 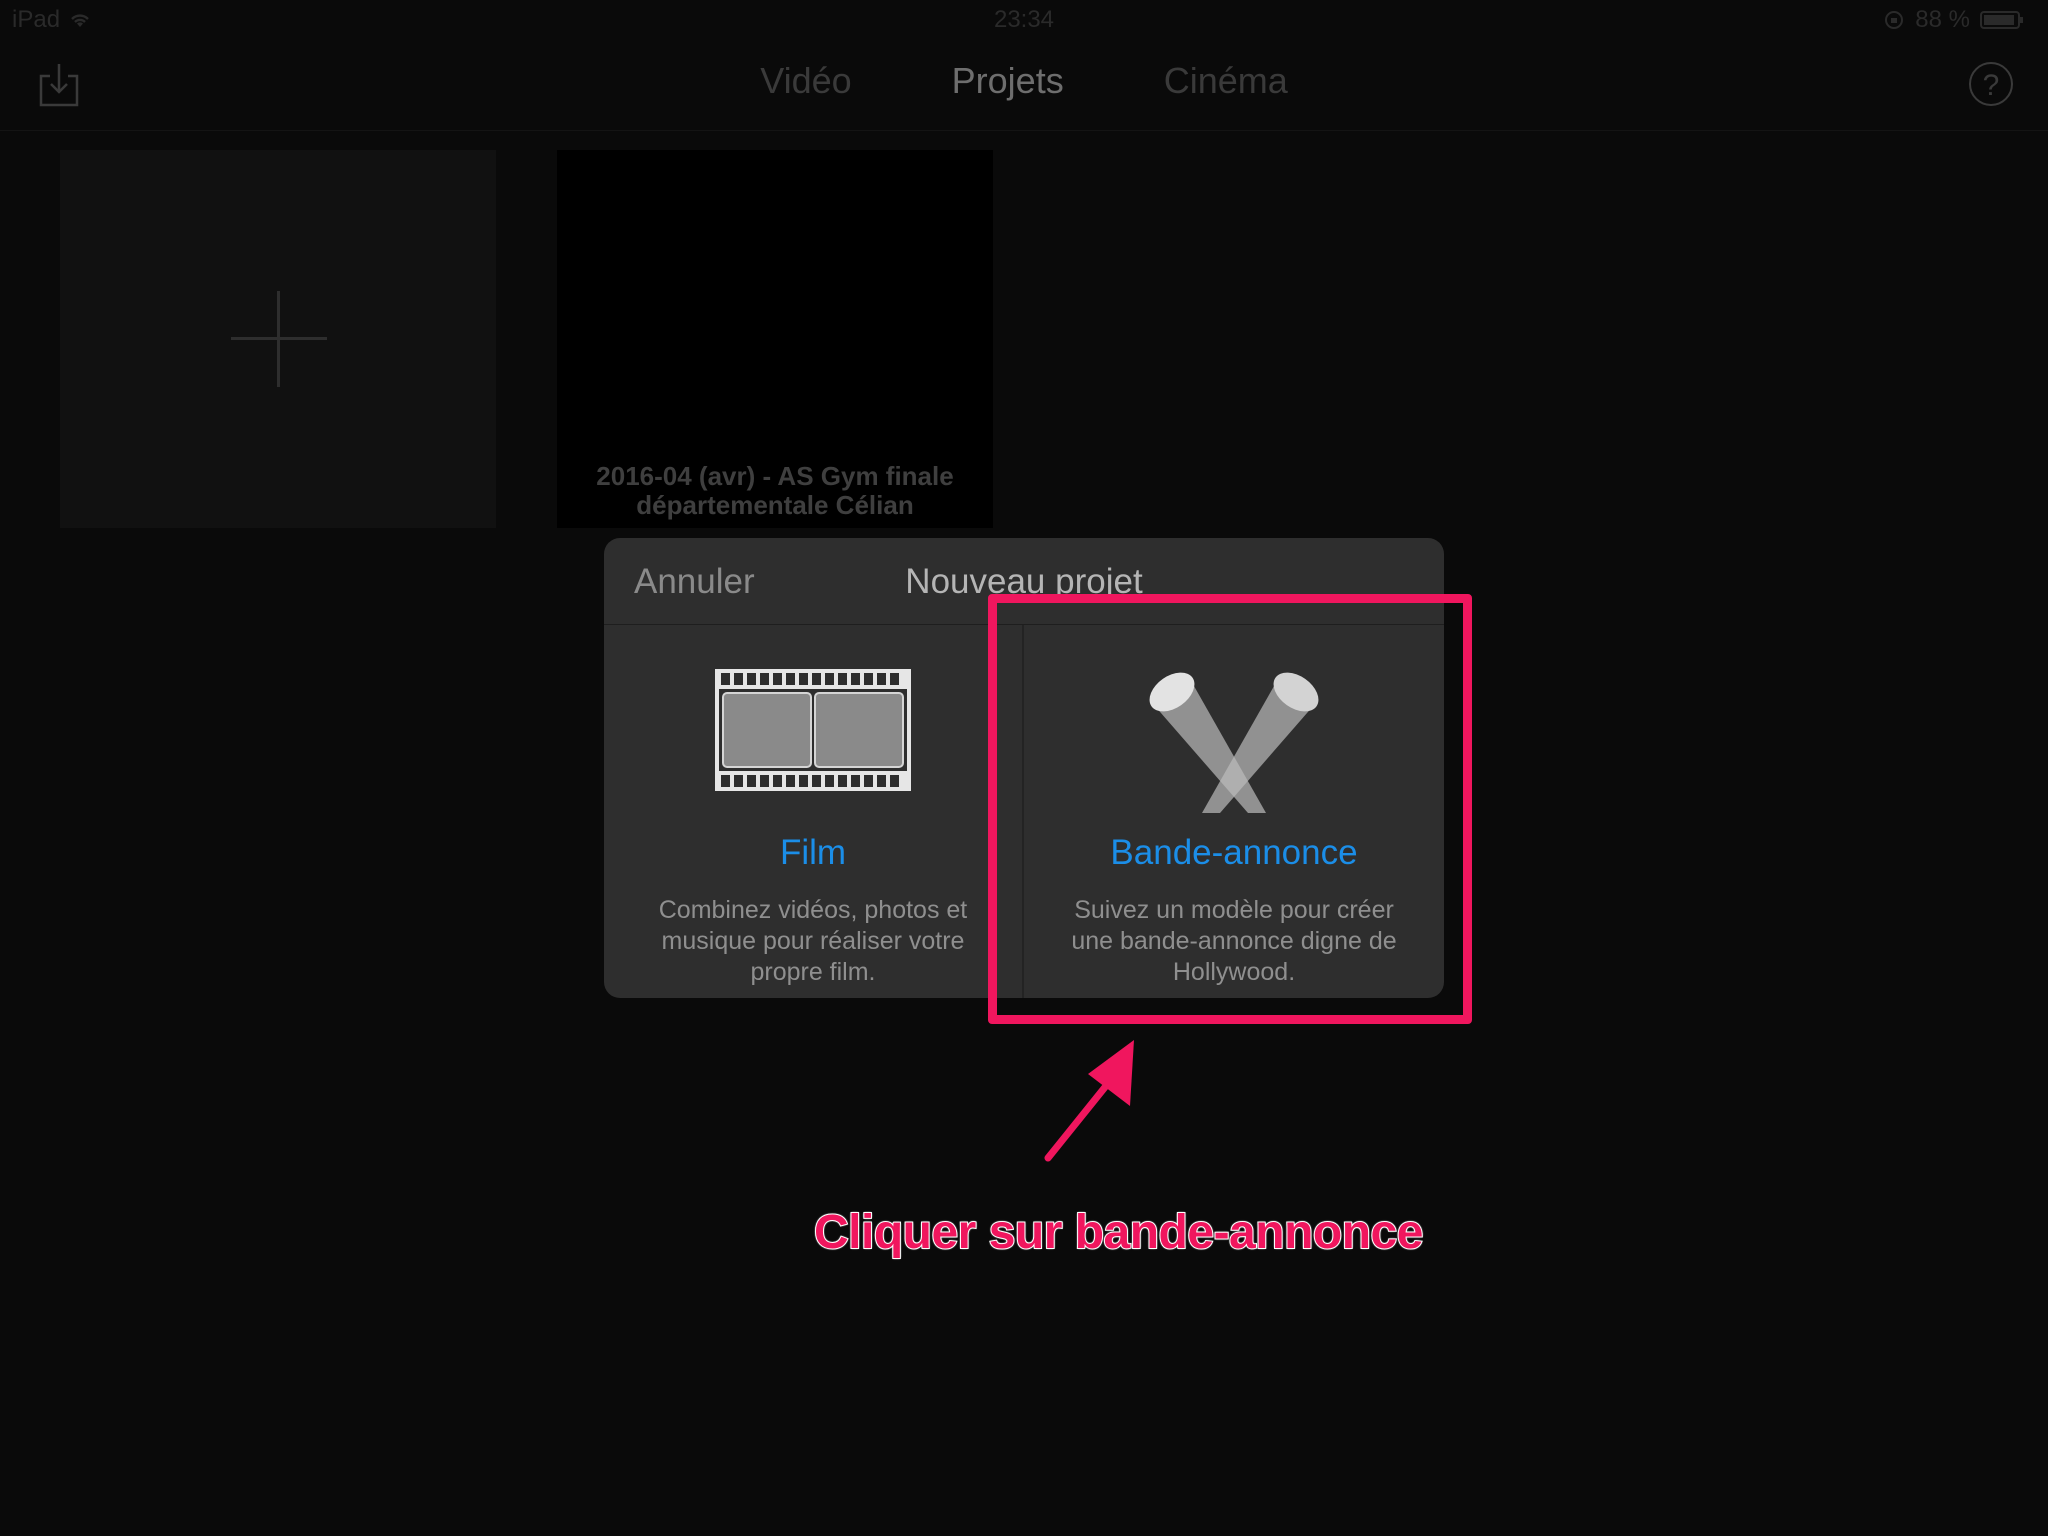 I want to click on highlight-box, so click(x=1230, y=809).